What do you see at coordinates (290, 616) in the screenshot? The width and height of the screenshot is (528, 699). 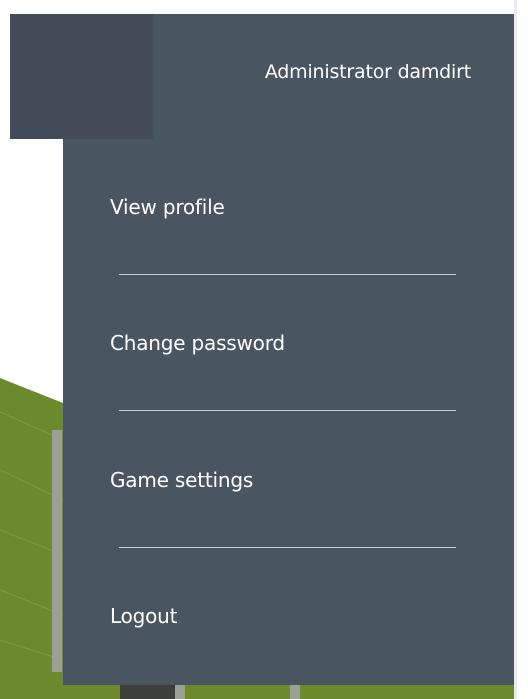 I see `logout-link: Logout` at bounding box center [290, 616].